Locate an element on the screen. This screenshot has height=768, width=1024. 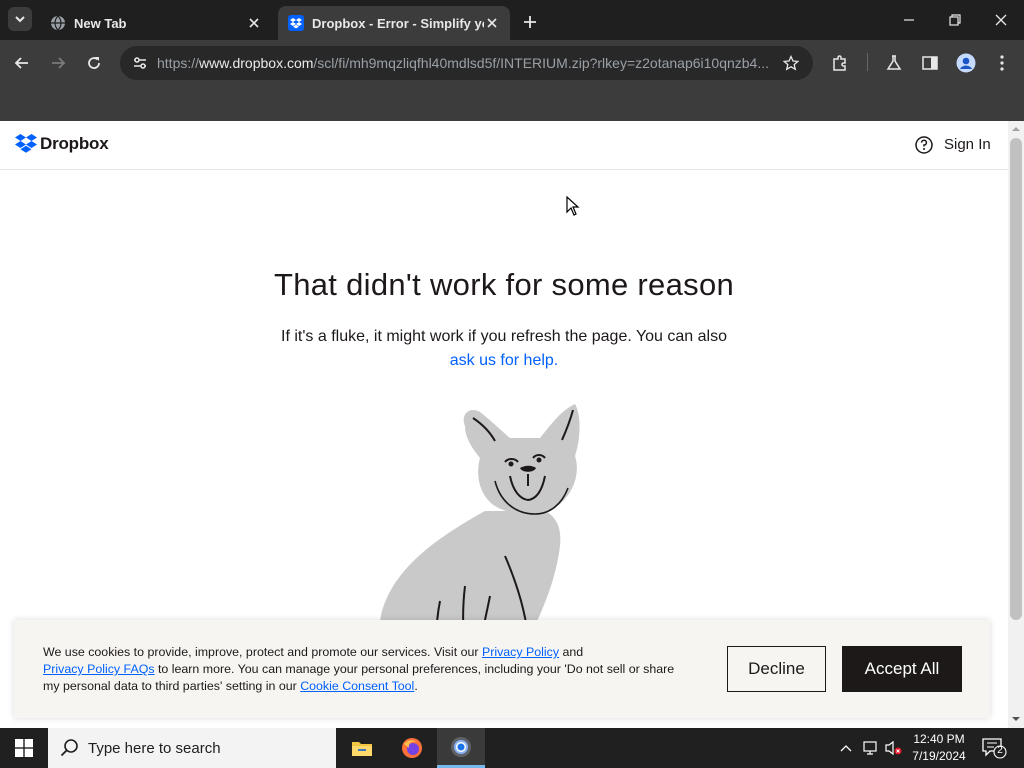
clock-date: 7/19/2024 is located at coordinates (939, 756).